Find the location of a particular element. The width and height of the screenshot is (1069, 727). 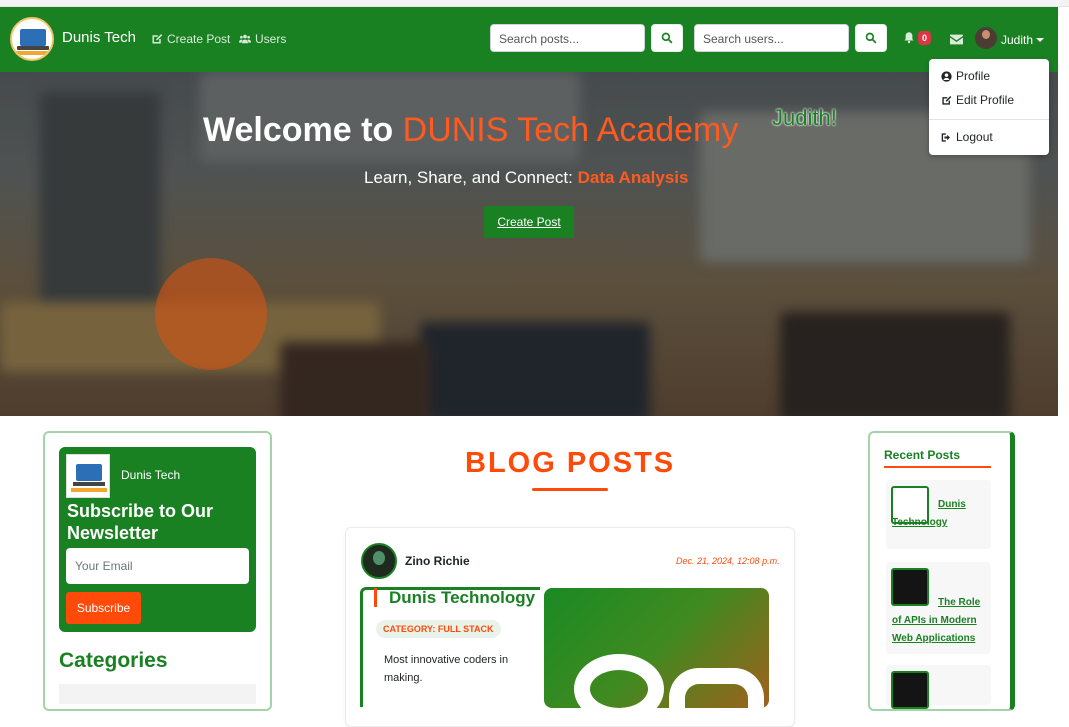

recent-posts-underline is located at coordinates (937, 467).